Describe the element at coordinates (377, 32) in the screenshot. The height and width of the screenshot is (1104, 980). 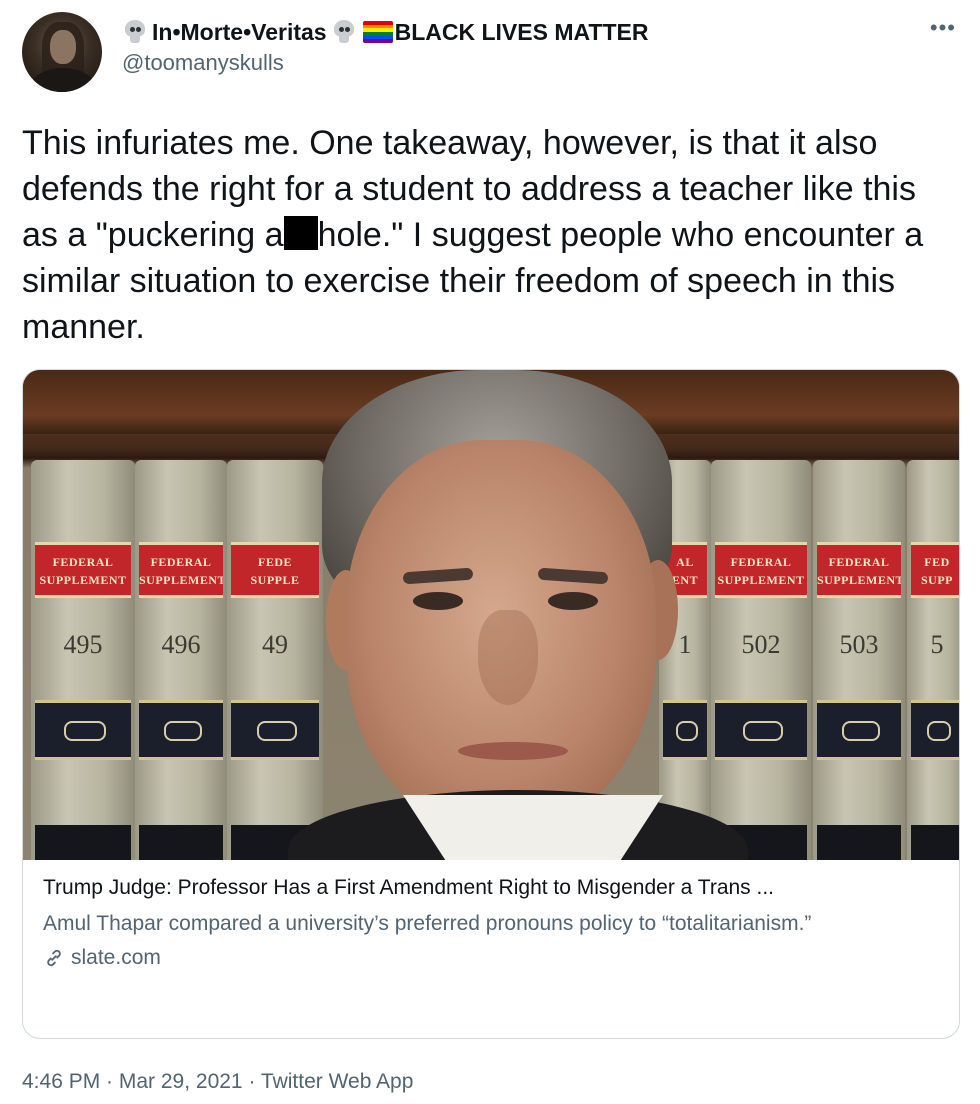
I see `rainbow-flag-icon` at that location.